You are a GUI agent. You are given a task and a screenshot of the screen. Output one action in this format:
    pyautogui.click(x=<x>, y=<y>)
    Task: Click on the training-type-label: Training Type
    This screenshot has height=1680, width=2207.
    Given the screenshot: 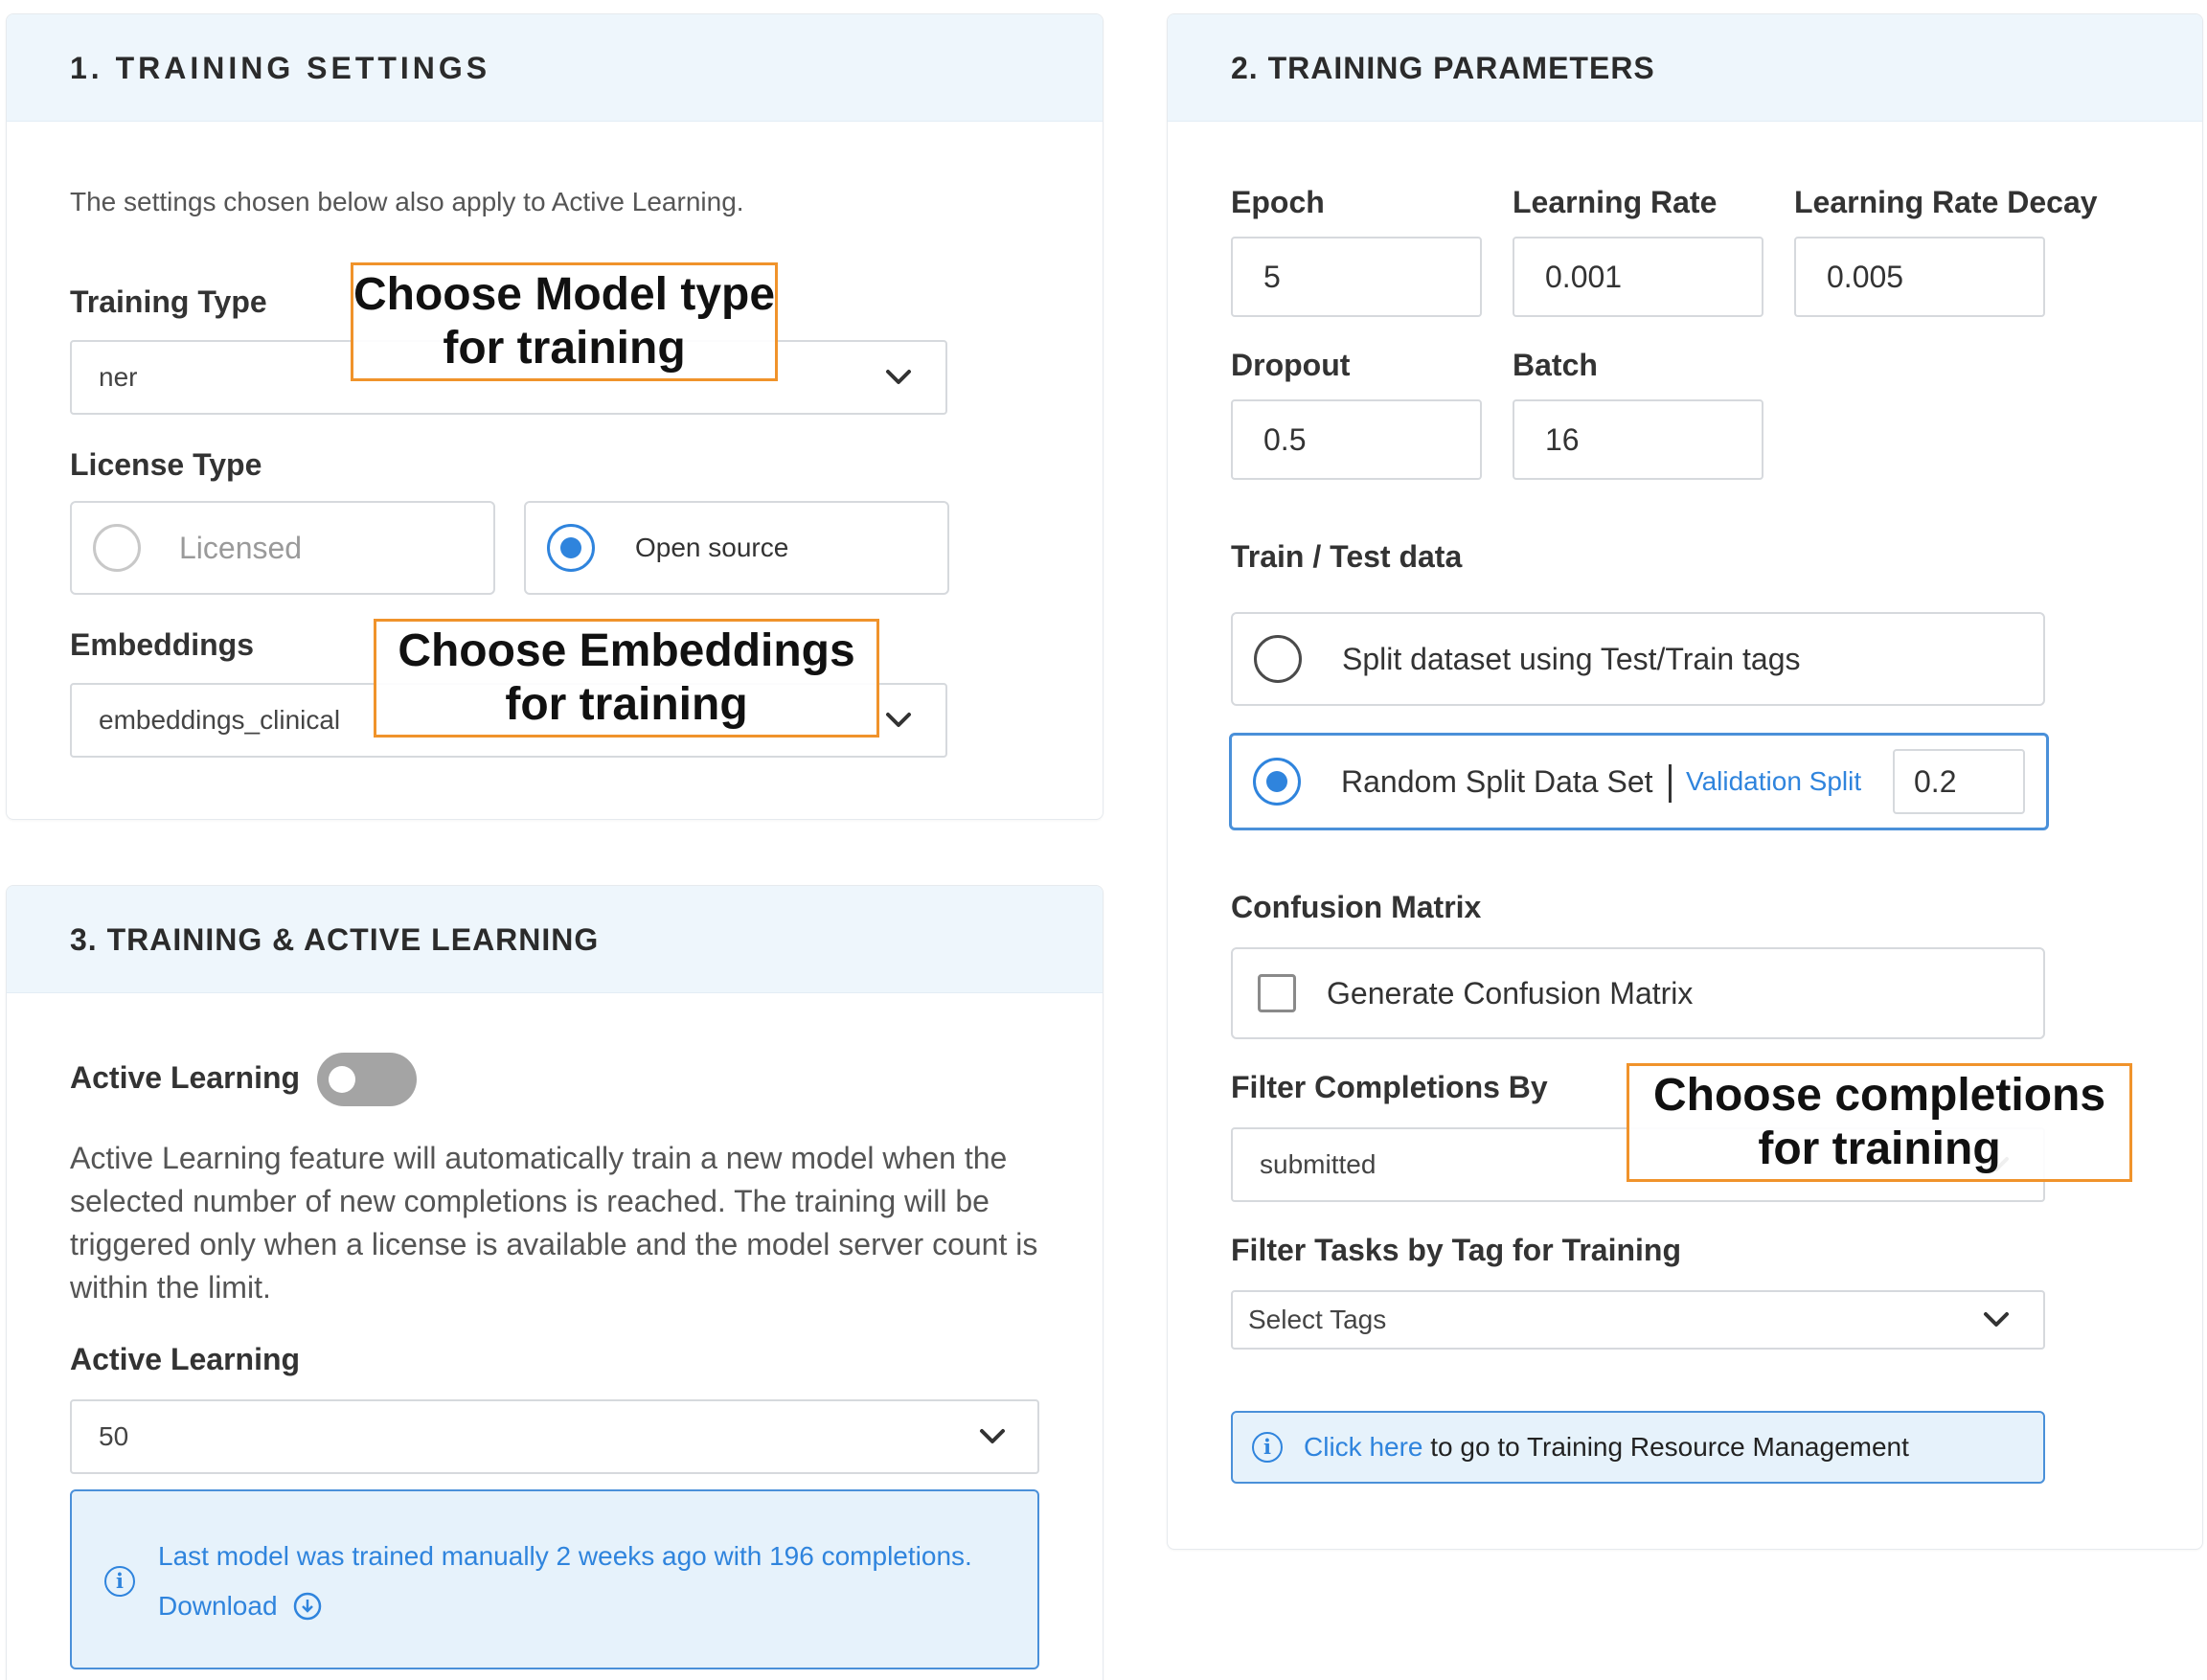 What is the action you would take?
    pyautogui.click(x=168, y=301)
    